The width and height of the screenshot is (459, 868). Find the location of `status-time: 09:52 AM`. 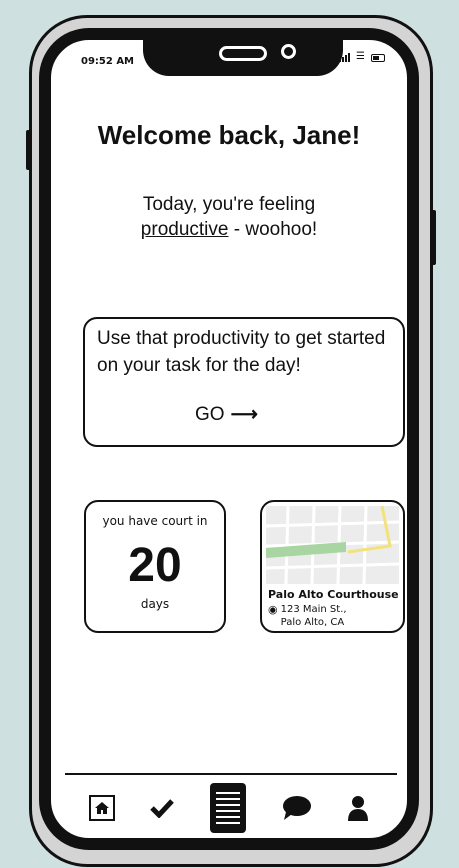

status-time: 09:52 AM is located at coordinates (108, 61).